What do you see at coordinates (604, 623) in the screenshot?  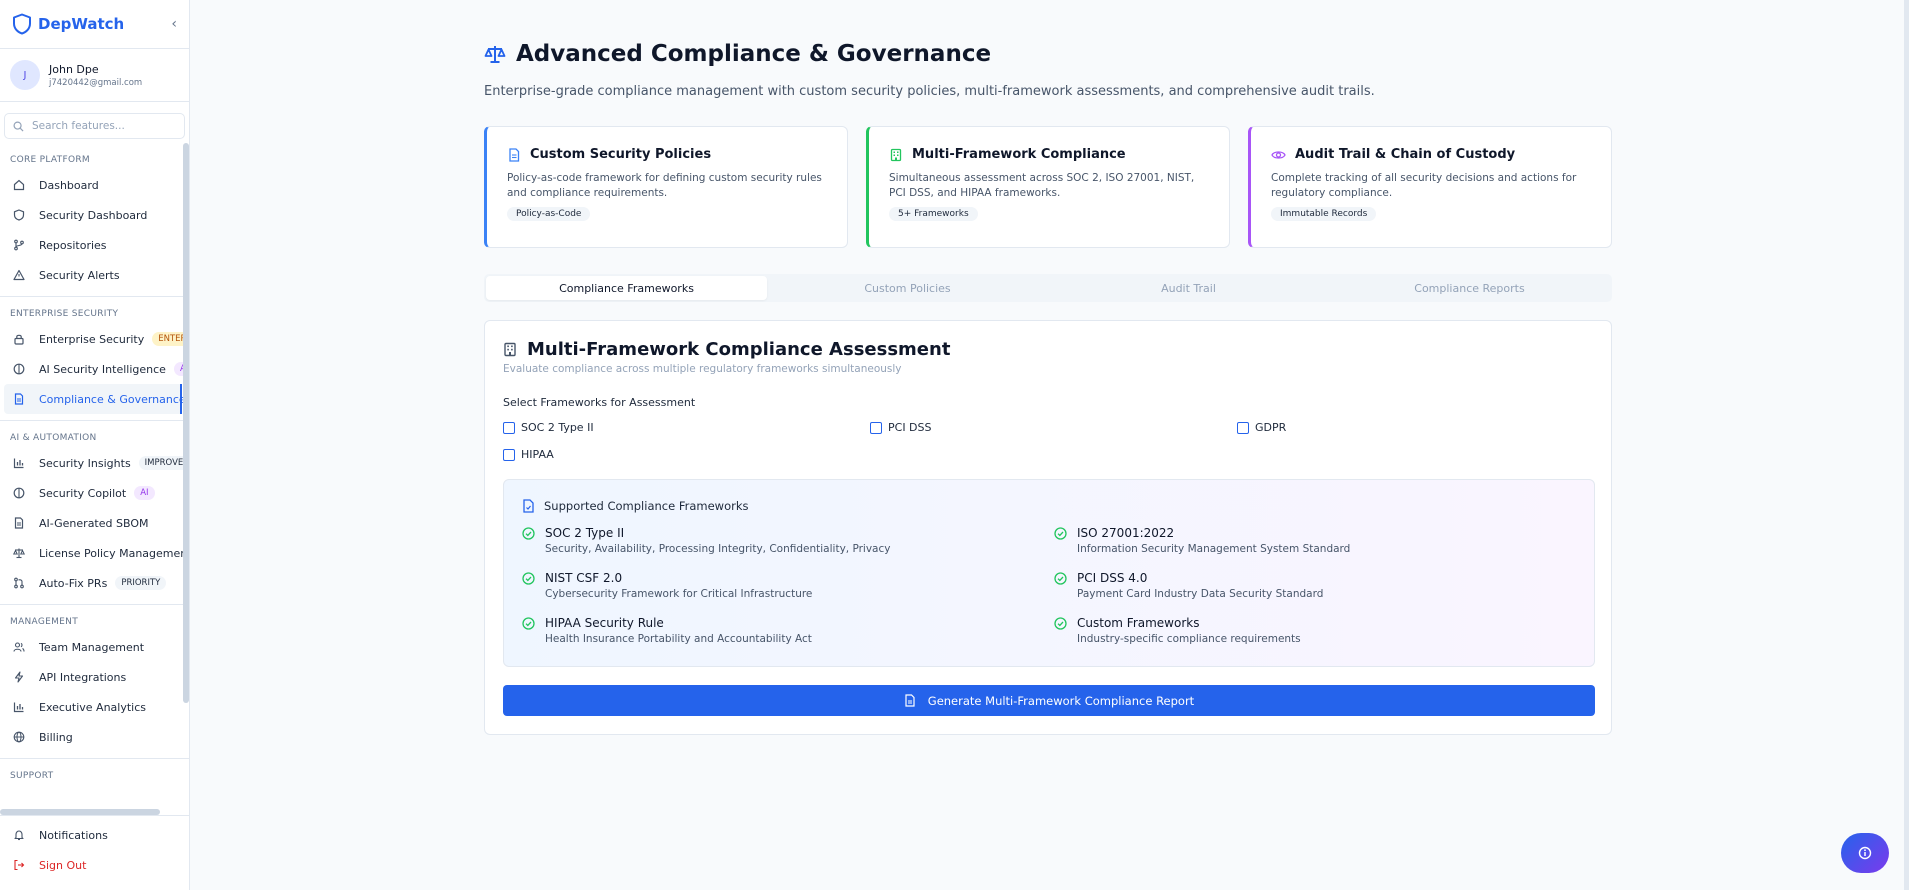 I see `framework-name: HIPAA Security Rule` at bounding box center [604, 623].